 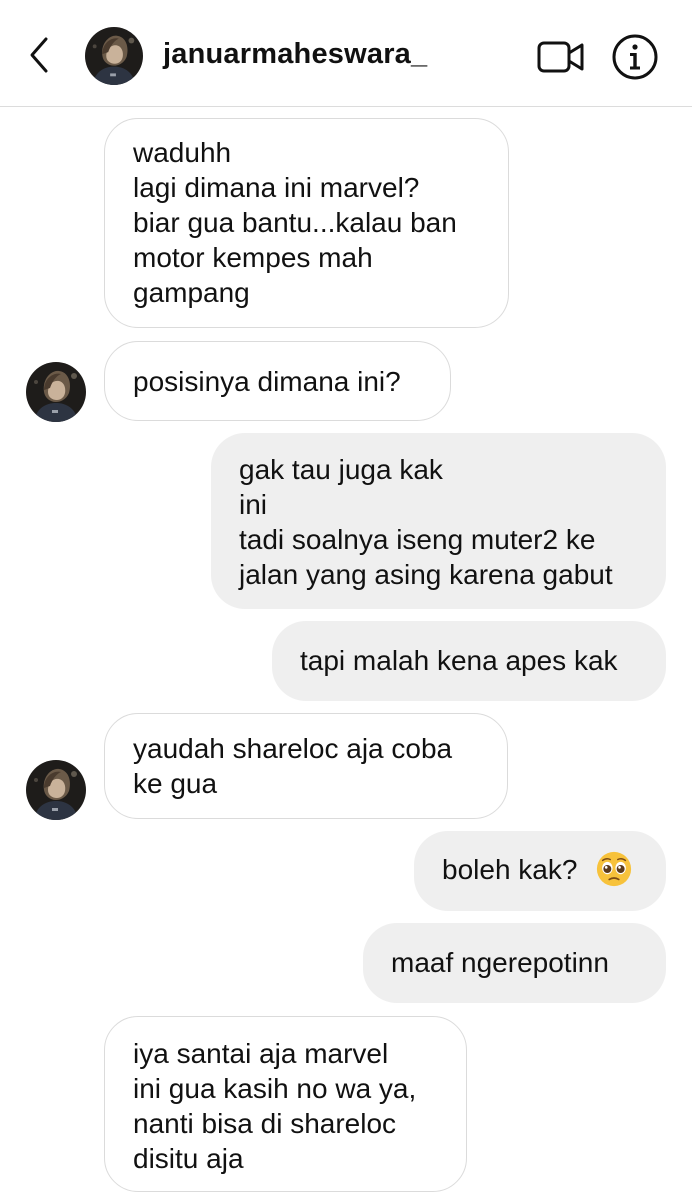 I want to click on message-line: gampang, so click(x=191, y=292).